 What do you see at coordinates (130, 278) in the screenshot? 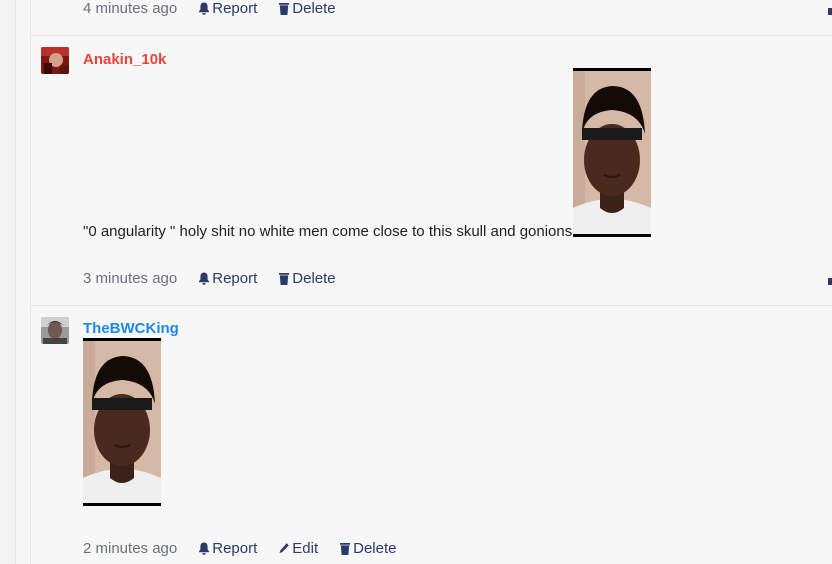
I see `comment-time: 3 minutes ago` at bounding box center [130, 278].